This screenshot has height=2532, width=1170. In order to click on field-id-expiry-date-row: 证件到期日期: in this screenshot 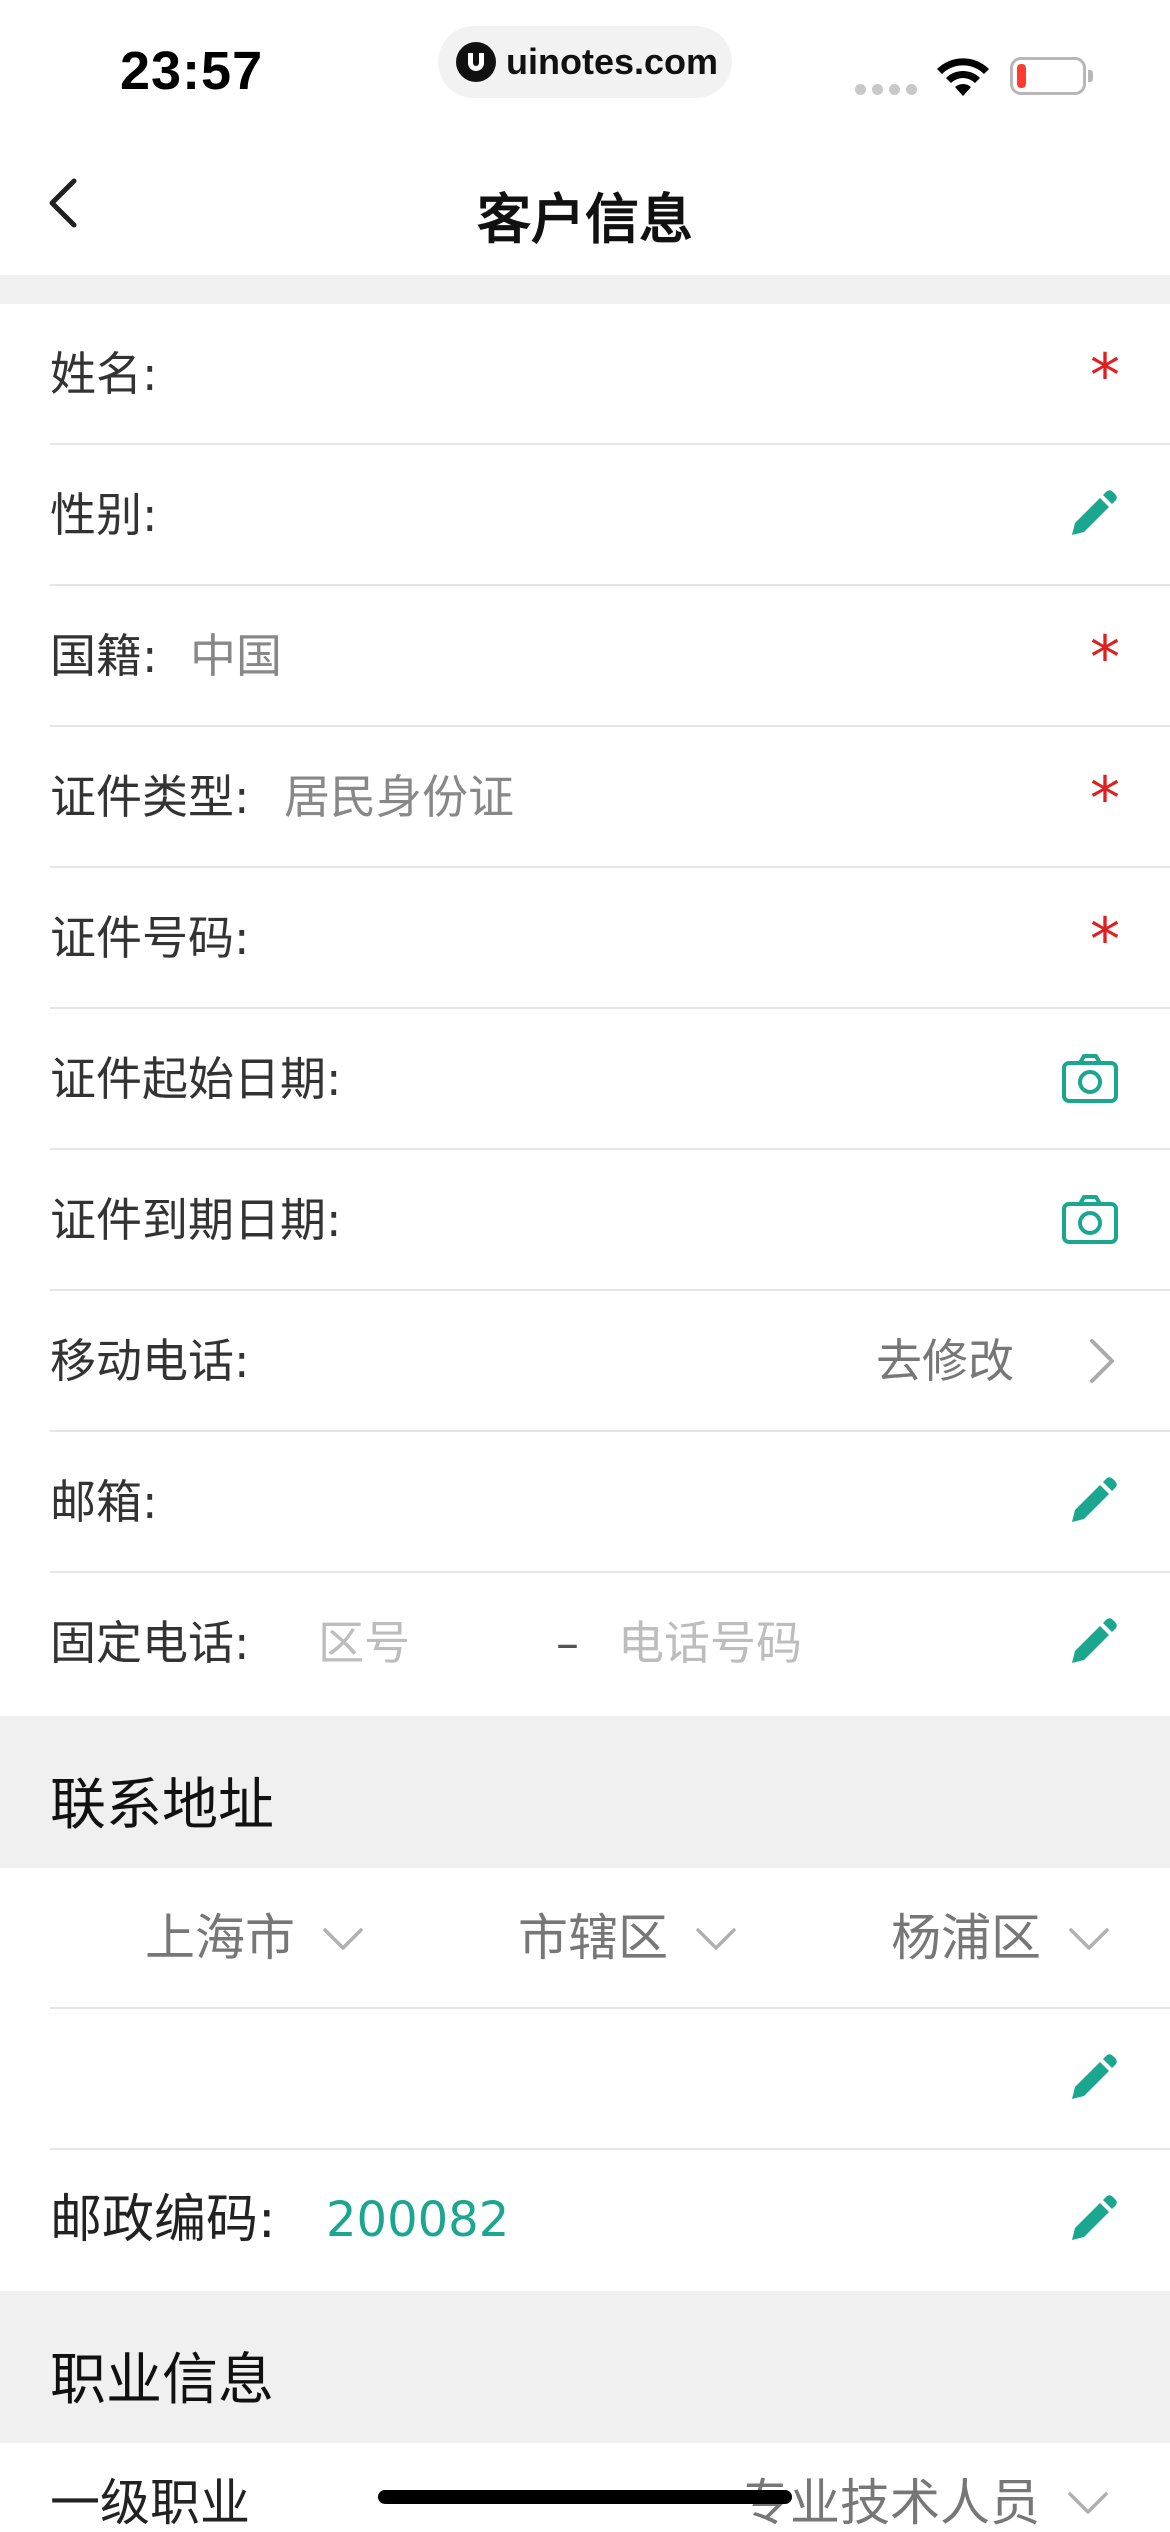, I will do `click(585, 1220)`.